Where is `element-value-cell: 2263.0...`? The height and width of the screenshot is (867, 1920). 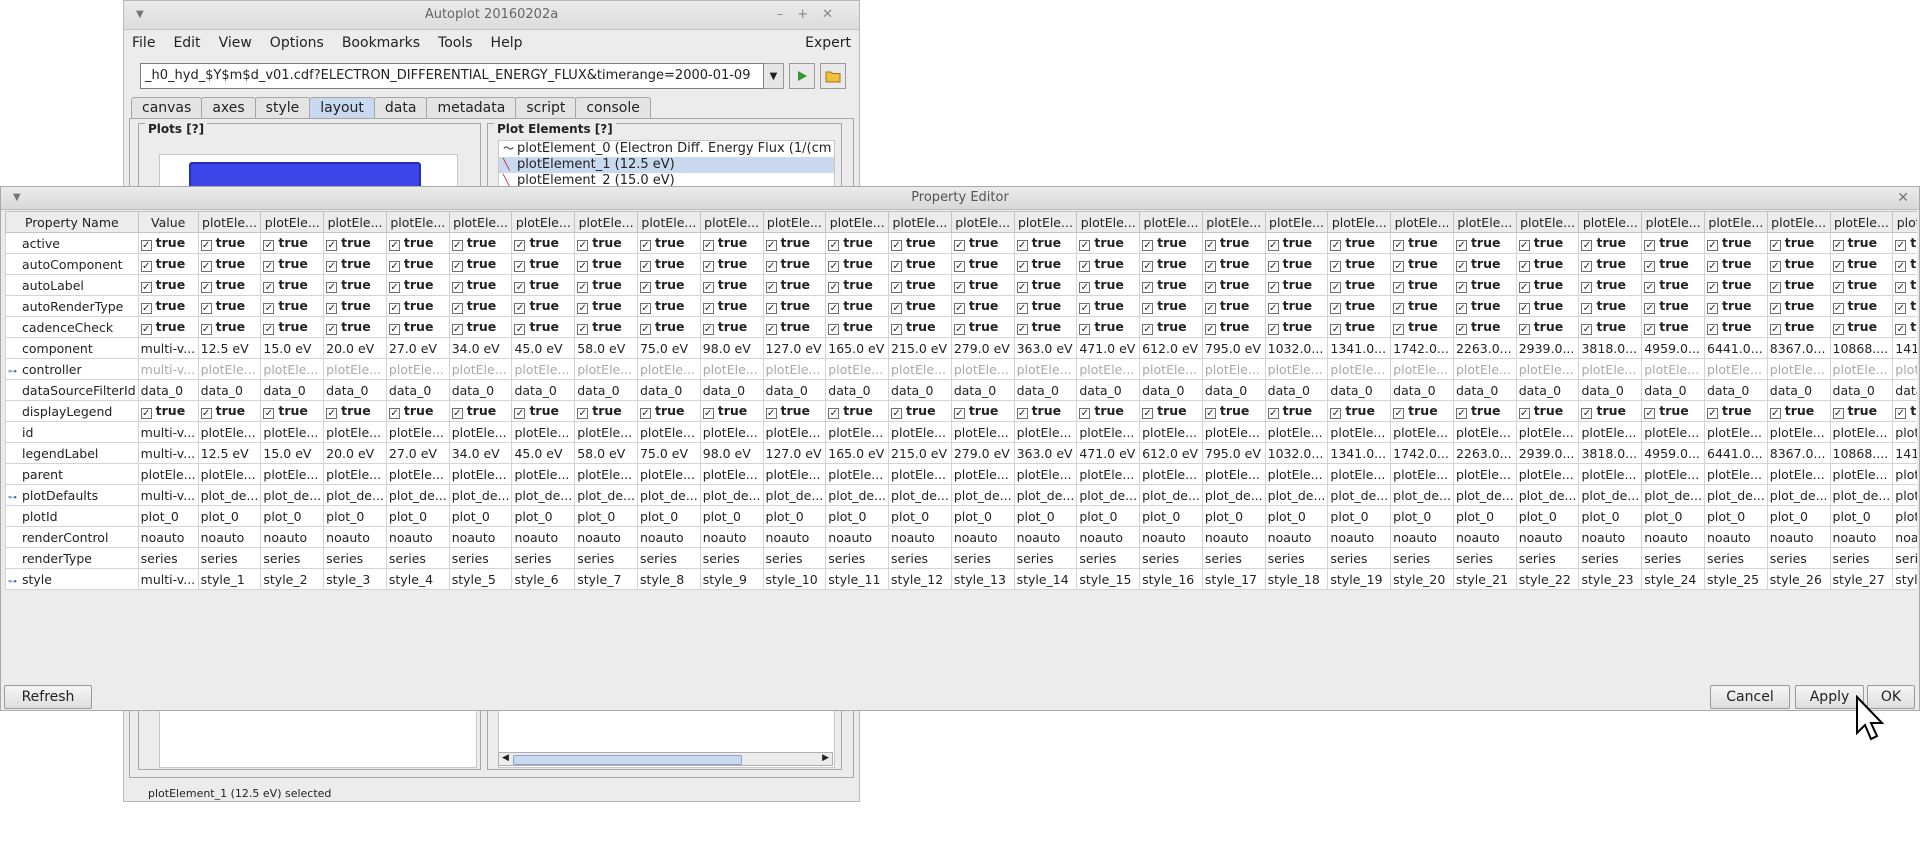
element-value-cell: 2263.0... is located at coordinates (1484, 348).